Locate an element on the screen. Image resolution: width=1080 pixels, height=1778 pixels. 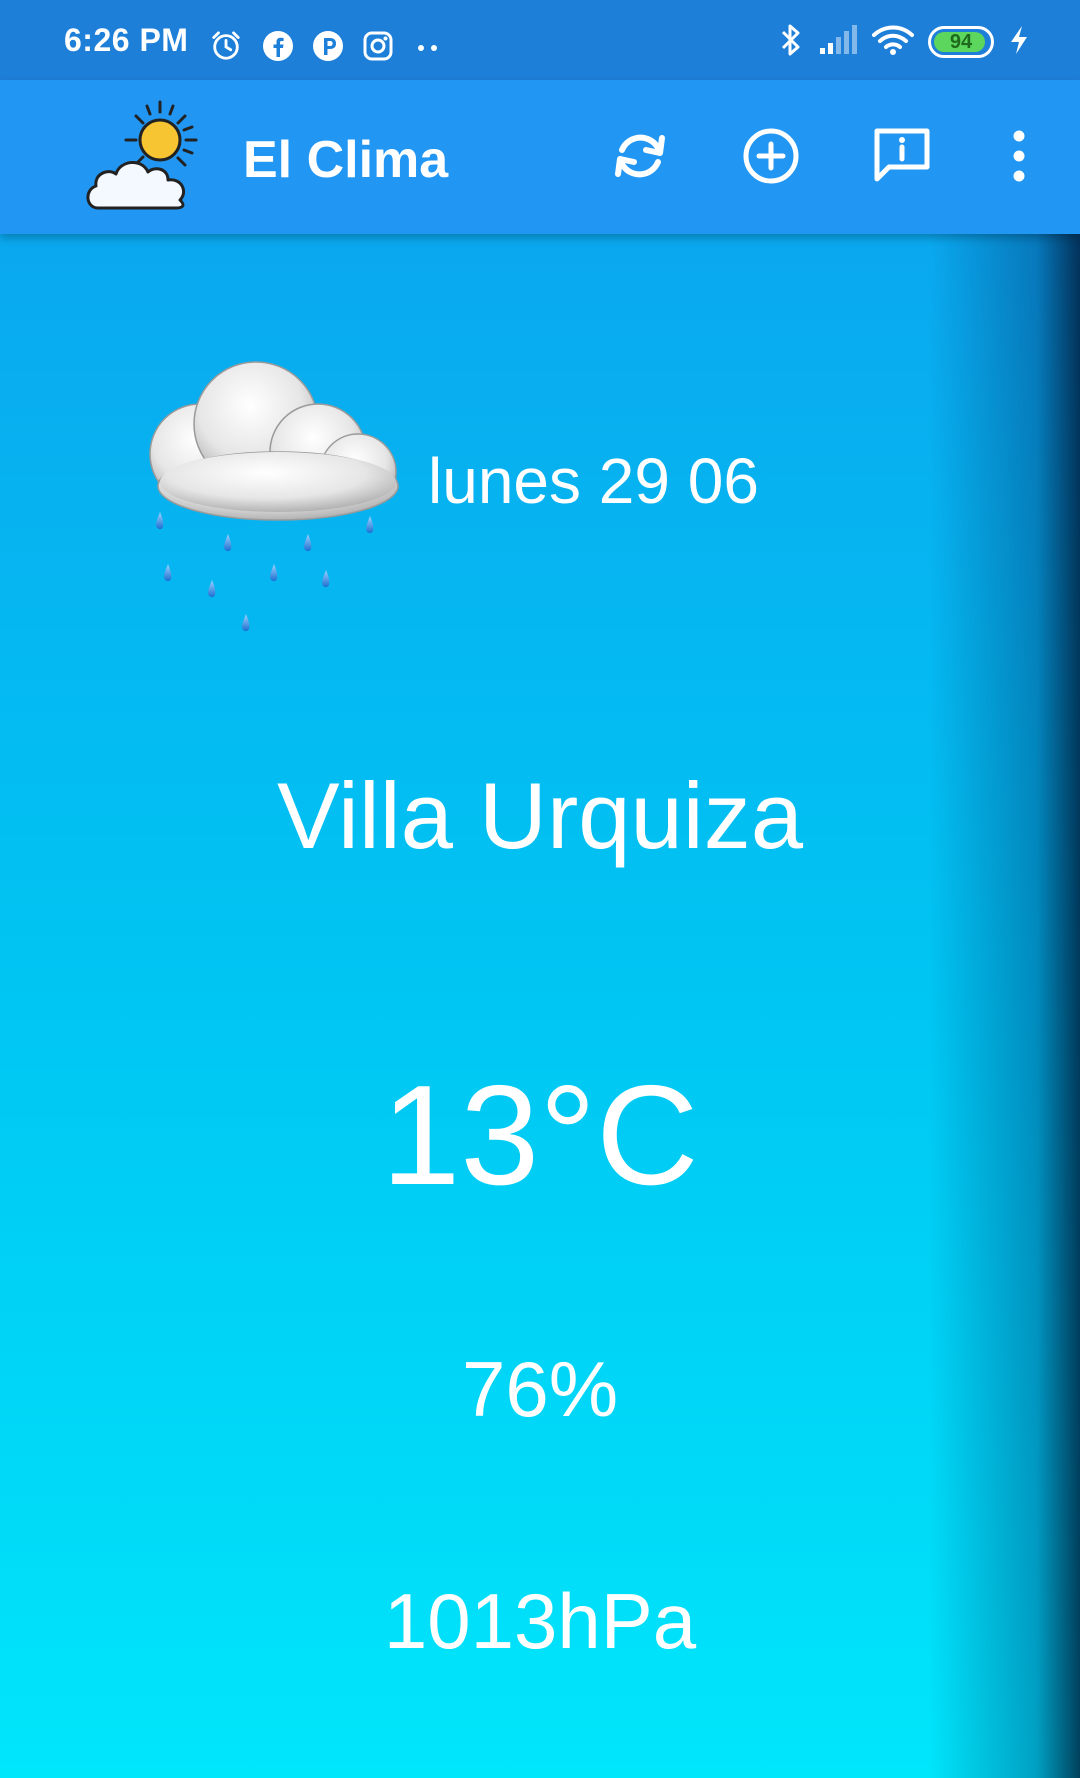
add-location-button is located at coordinates (771, 158).